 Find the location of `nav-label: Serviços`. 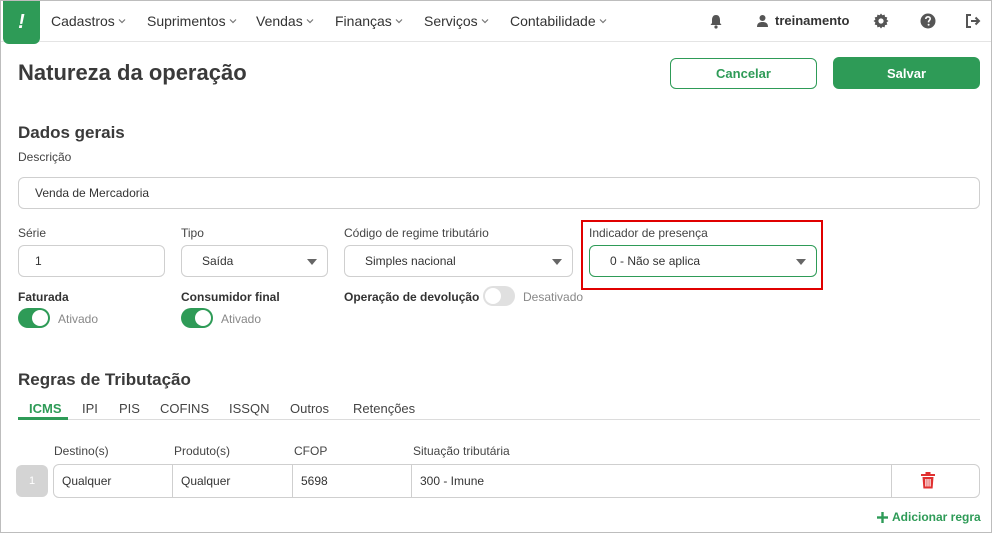

nav-label: Serviços is located at coordinates (451, 21).